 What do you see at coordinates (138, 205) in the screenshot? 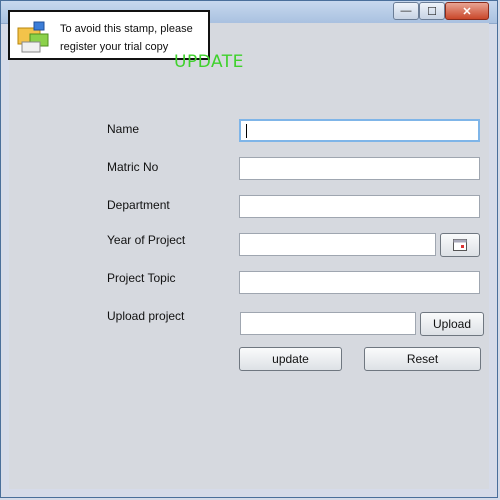
I see `department-label: Department` at bounding box center [138, 205].